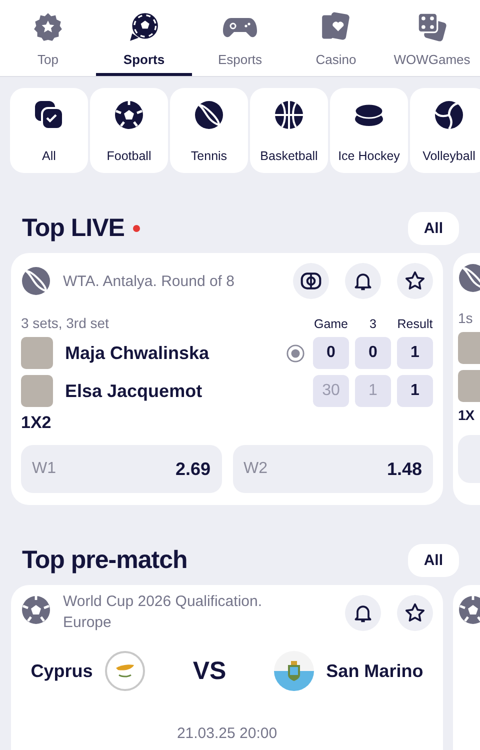  What do you see at coordinates (48, 27) in the screenshot?
I see `star-badge-icon` at bounding box center [48, 27].